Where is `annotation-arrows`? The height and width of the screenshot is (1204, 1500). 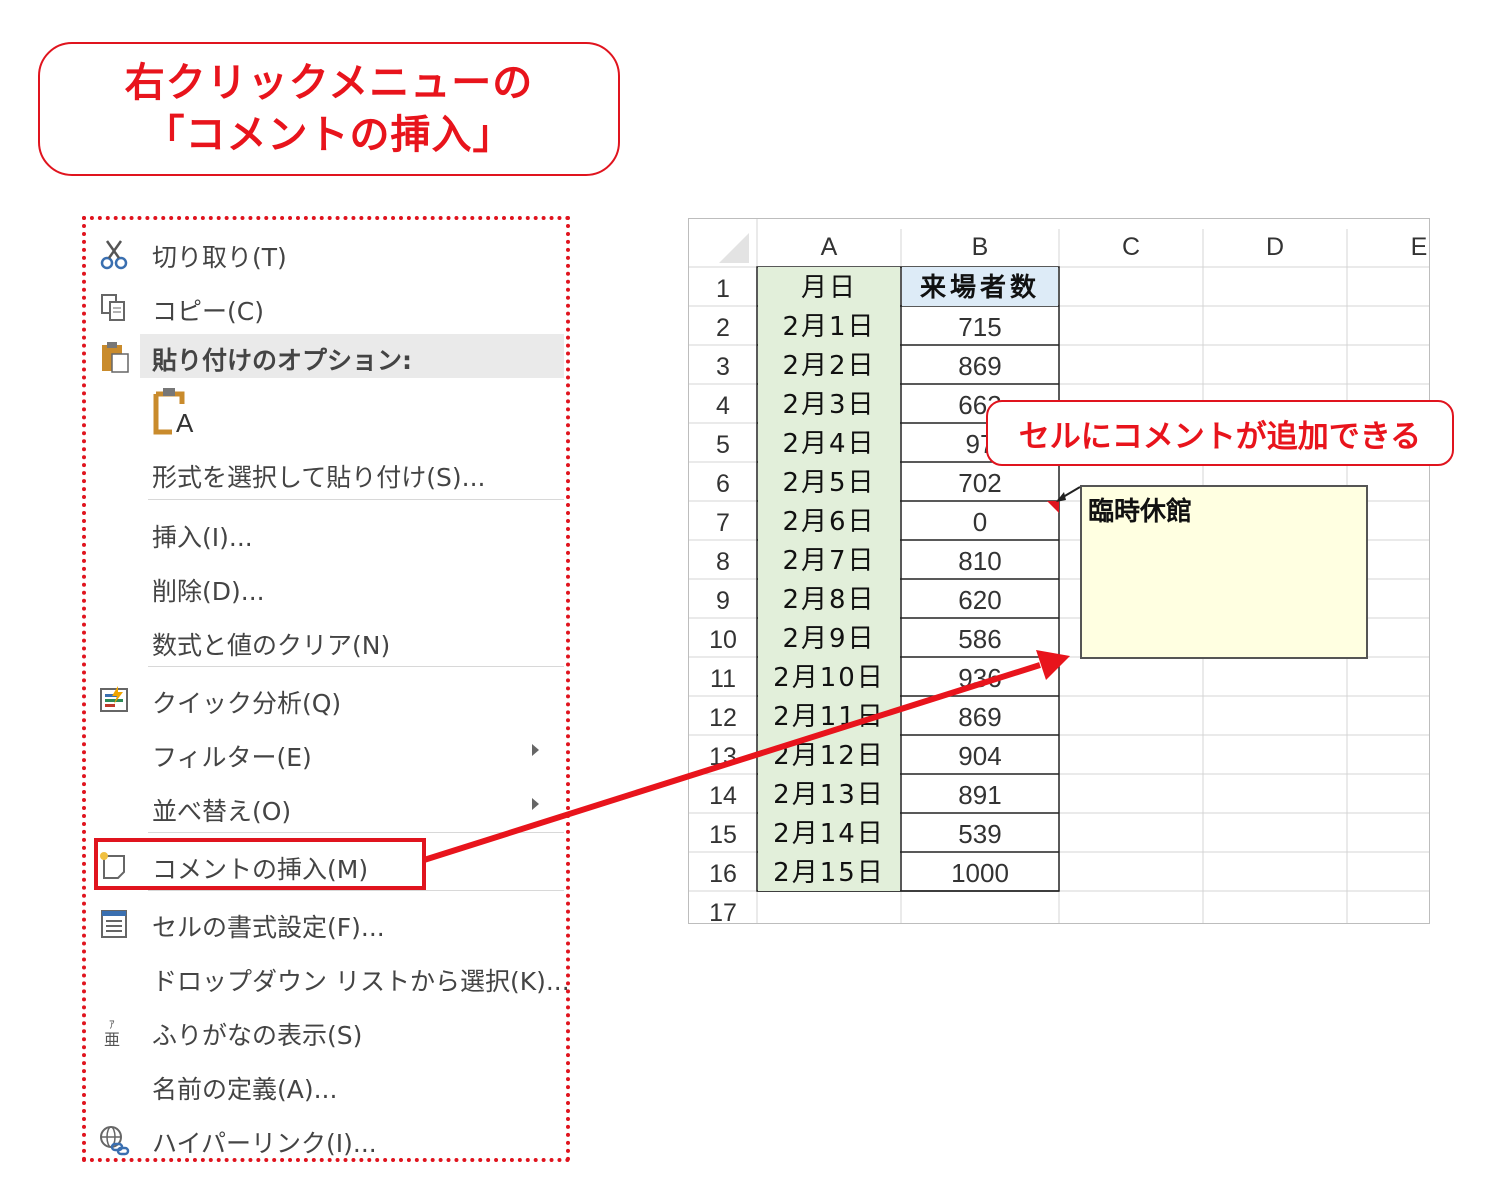
annotation-arrows is located at coordinates (752, 674).